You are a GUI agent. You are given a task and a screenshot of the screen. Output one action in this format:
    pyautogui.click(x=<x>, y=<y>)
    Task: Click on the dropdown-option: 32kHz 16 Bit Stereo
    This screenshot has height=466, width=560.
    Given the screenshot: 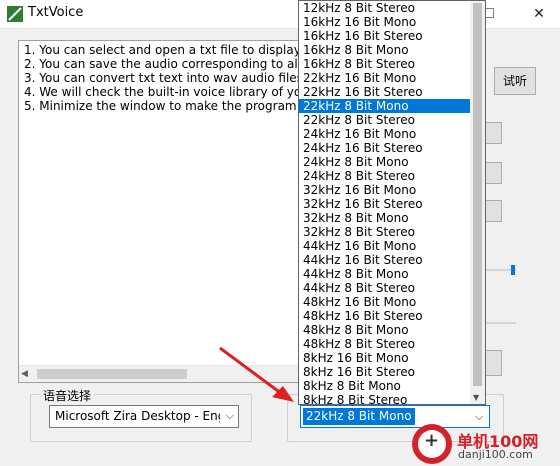 What is the action you would take?
    pyautogui.click(x=392, y=204)
    